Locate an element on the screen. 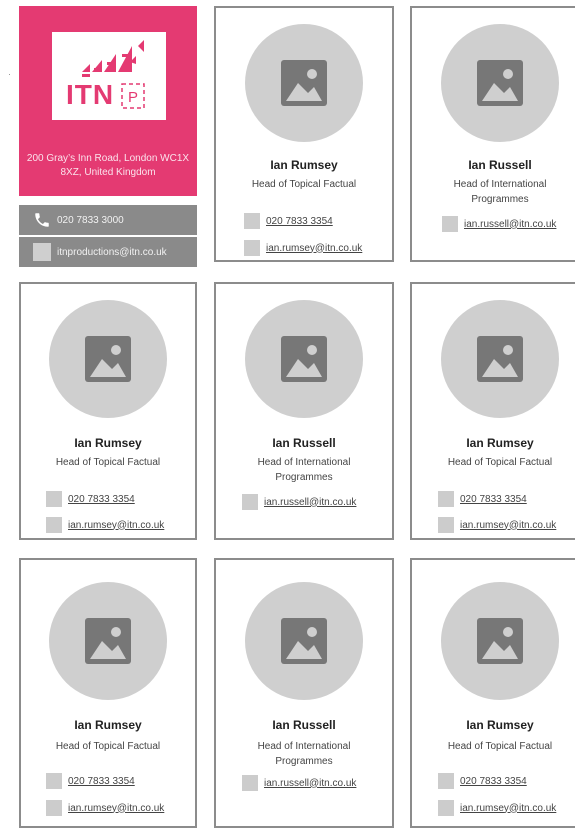 The image size is (575, 828). company-email: itnproductions@itn.co.uk is located at coordinates (112, 252).